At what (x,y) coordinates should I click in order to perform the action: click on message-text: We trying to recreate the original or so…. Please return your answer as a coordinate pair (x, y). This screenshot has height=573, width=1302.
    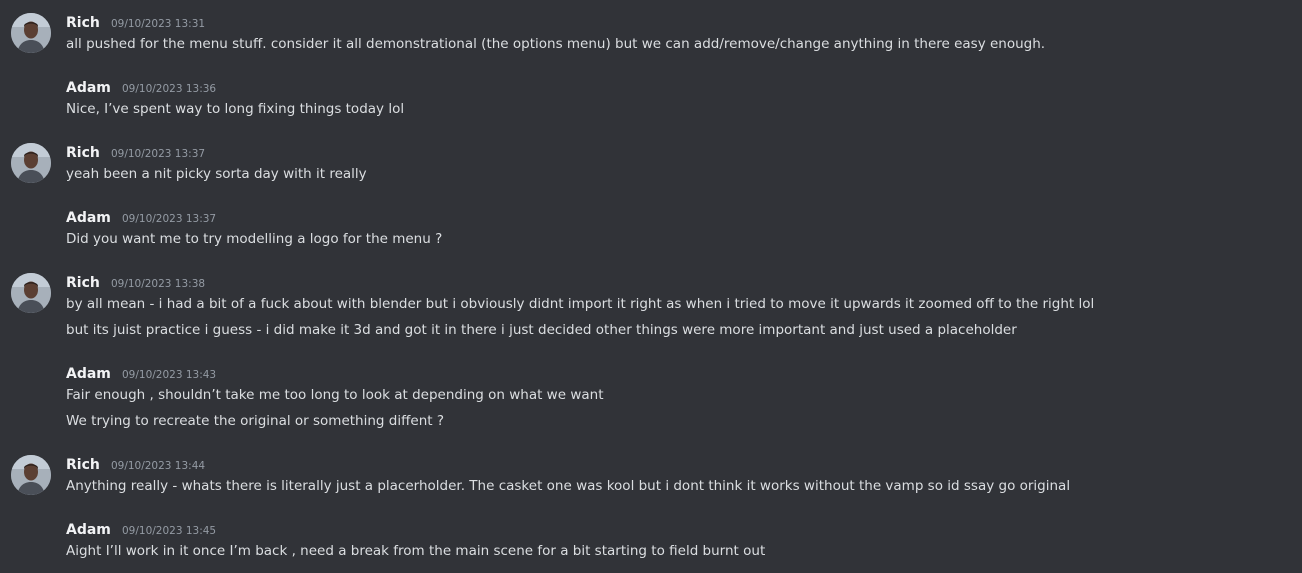
    Looking at the image, I should click on (255, 421).